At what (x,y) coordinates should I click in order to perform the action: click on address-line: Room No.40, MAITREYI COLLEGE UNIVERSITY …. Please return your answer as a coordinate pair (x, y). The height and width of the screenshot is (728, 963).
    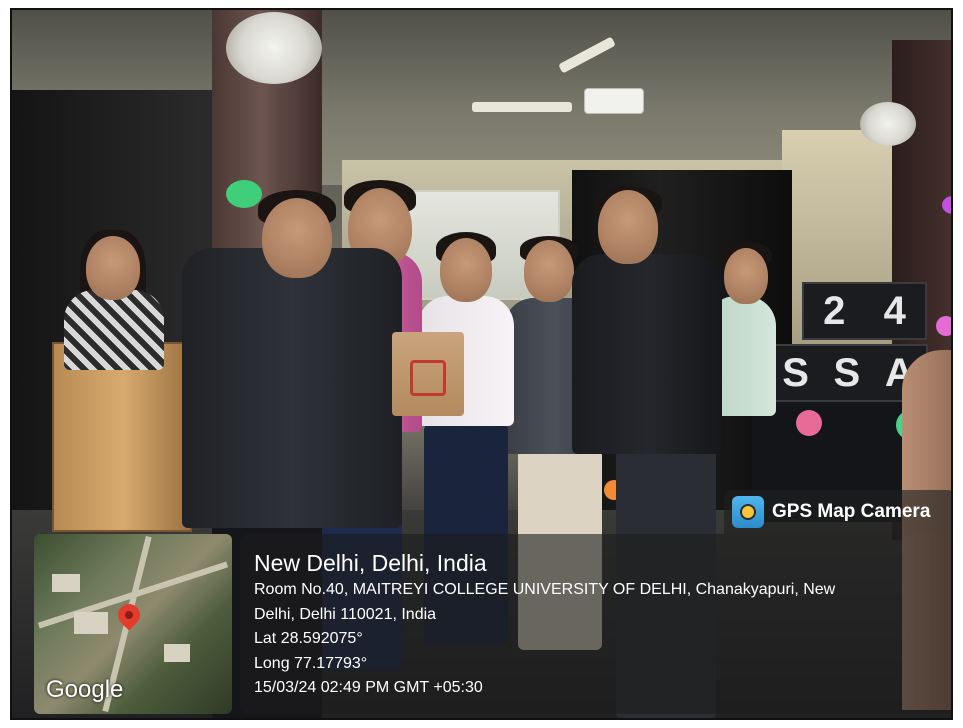
    Looking at the image, I should click on (545, 589).